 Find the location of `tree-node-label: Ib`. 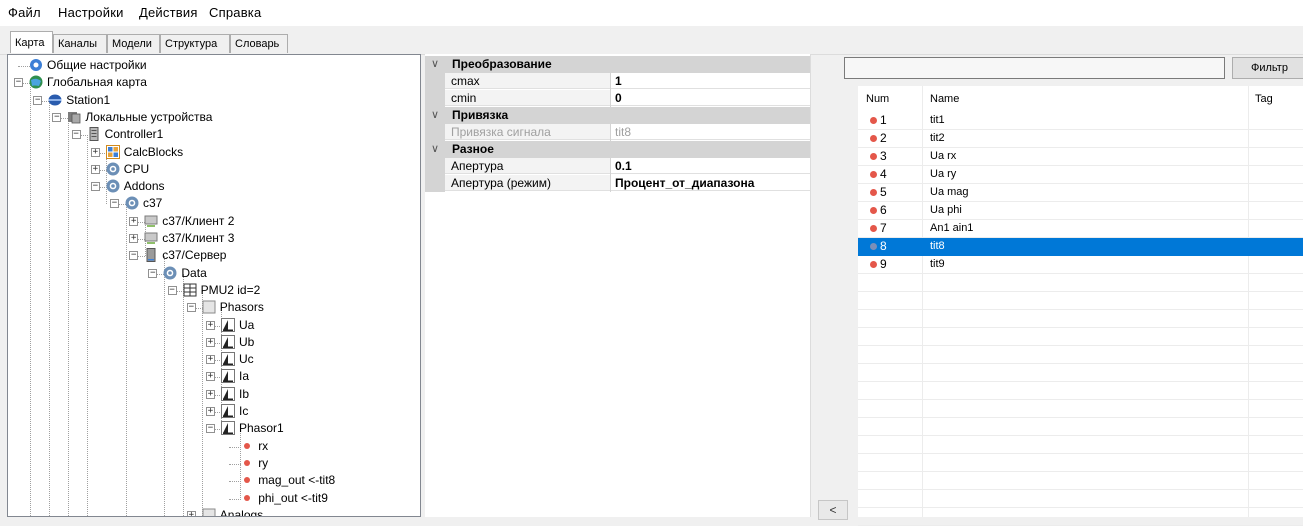

tree-node-label: Ib is located at coordinates (244, 393).